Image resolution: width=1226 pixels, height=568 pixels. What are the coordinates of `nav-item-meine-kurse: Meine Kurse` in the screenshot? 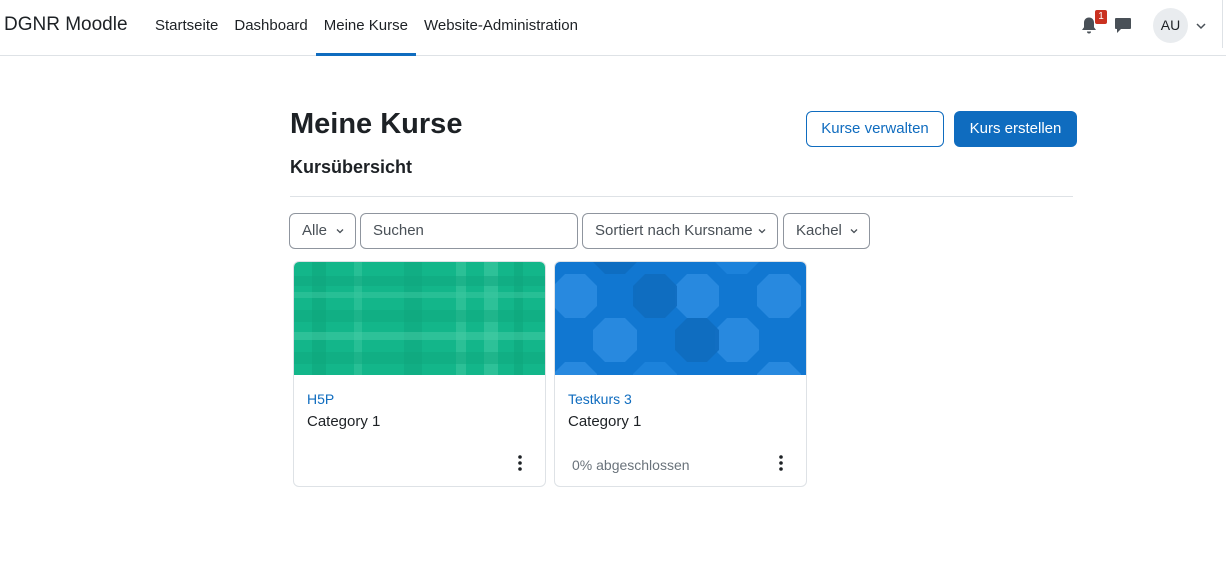 It's located at (366, 28).